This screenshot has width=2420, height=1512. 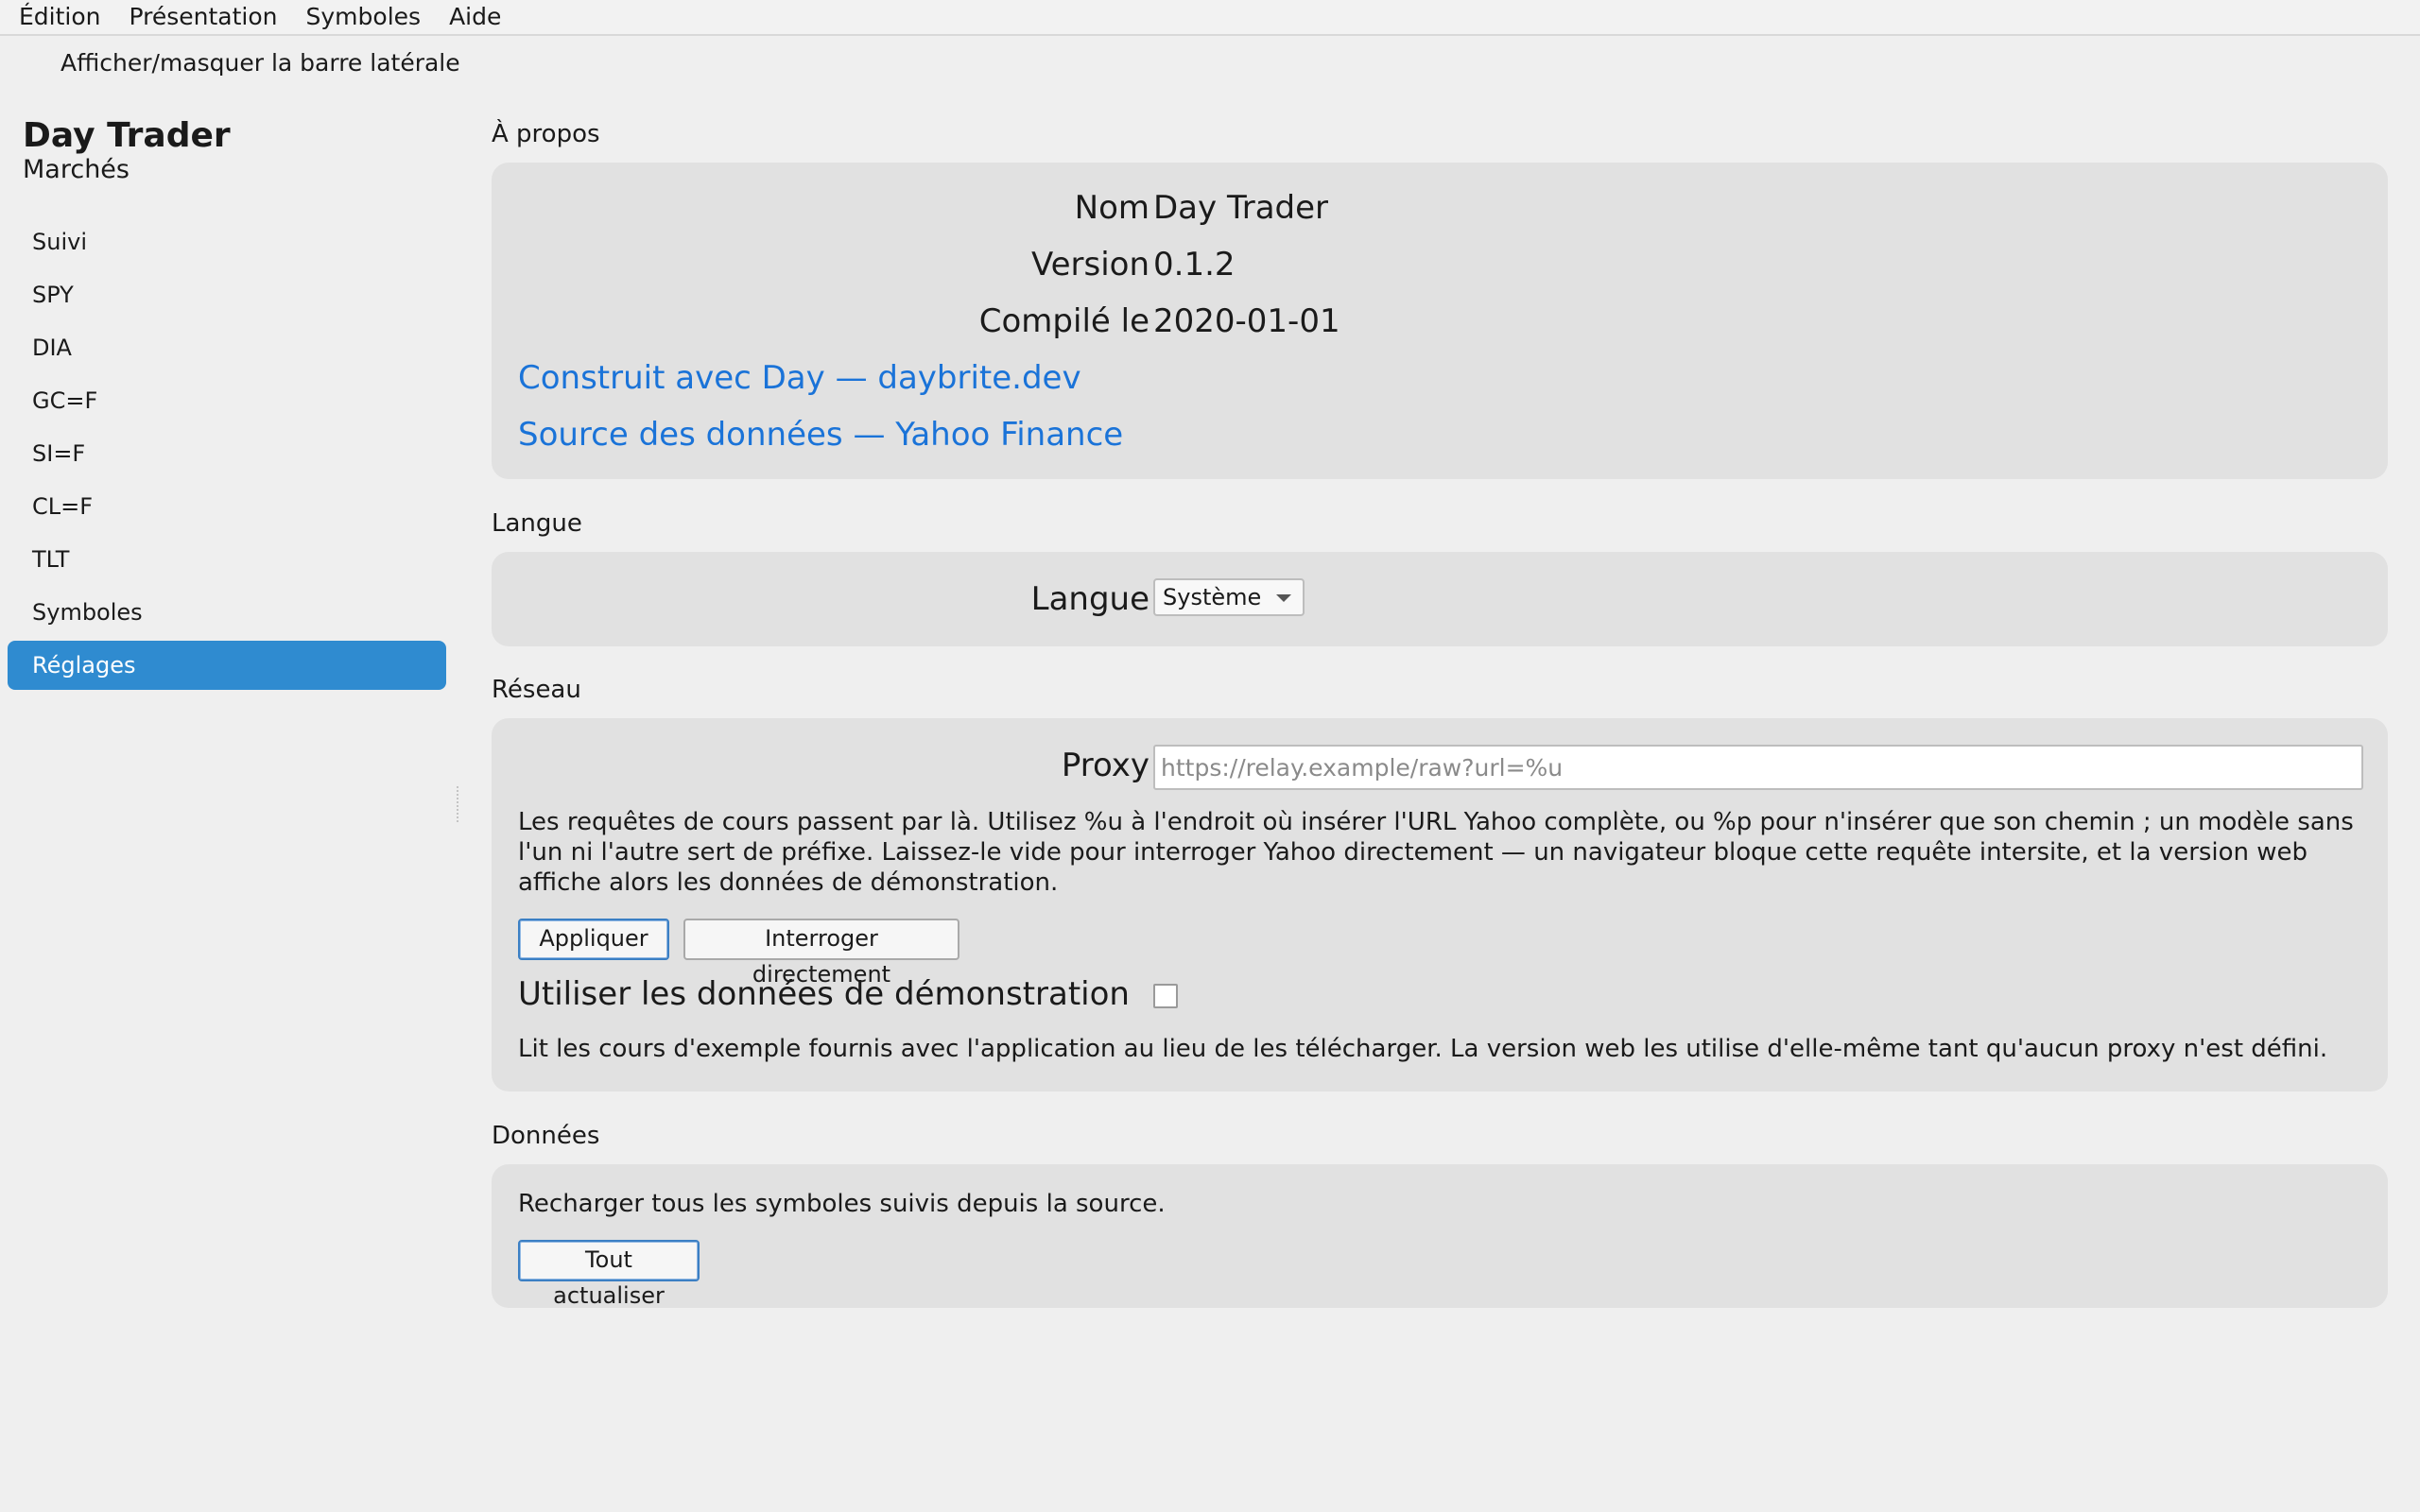 What do you see at coordinates (546, 1136) in the screenshot?
I see `data-heading: Données` at bounding box center [546, 1136].